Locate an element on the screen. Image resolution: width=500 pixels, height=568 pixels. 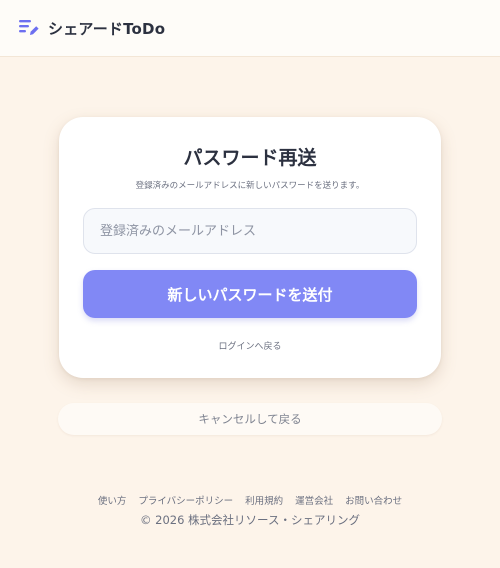
copyright: © 2026 株式会社リソース・シェアリング is located at coordinates (249, 520).